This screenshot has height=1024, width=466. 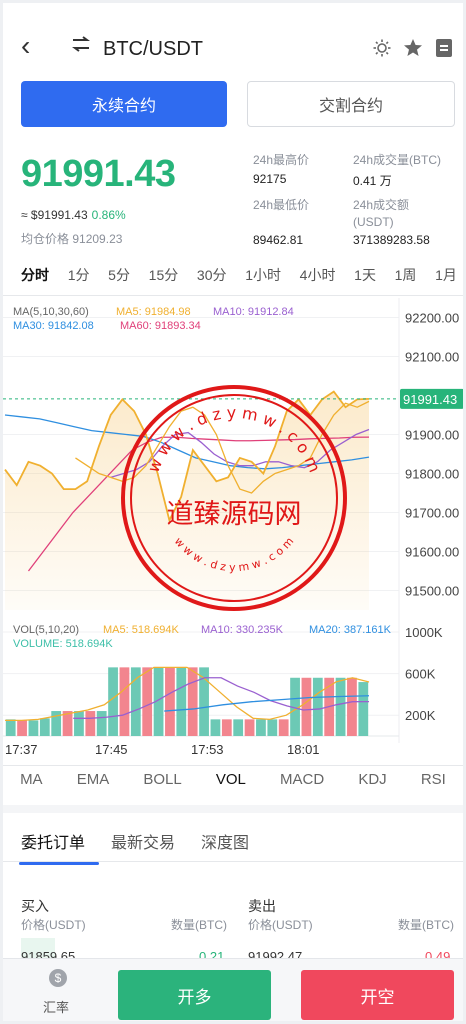 What do you see at coordinates (194, 995) in the screenshot?
I see `open-long-button: 开多` at bounding box center [194, 995].